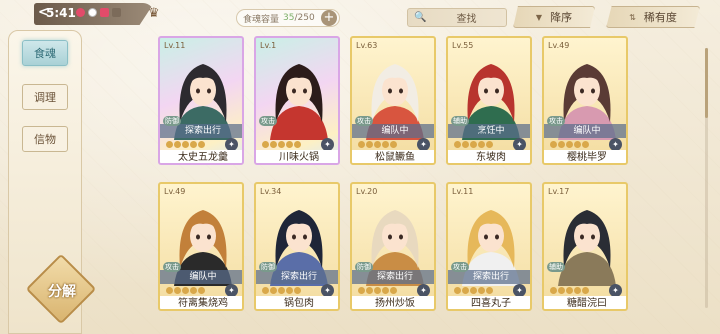  I want to click on card-name: 糖醋浣曰, so click(585, 302).